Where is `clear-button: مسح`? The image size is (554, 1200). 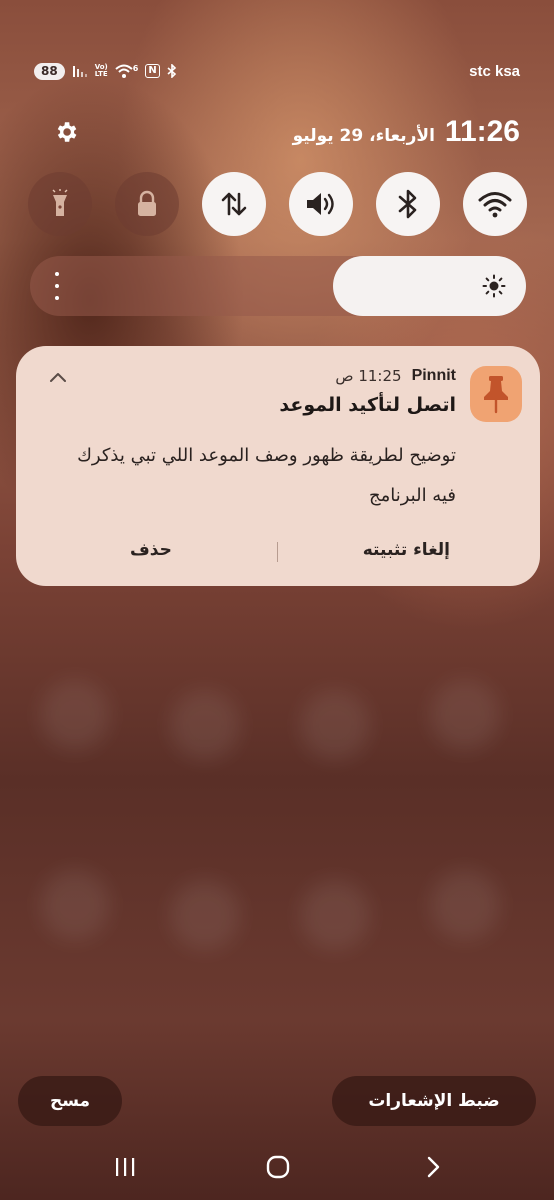
clear-button: مسح is located at coordinates (70, 1101).